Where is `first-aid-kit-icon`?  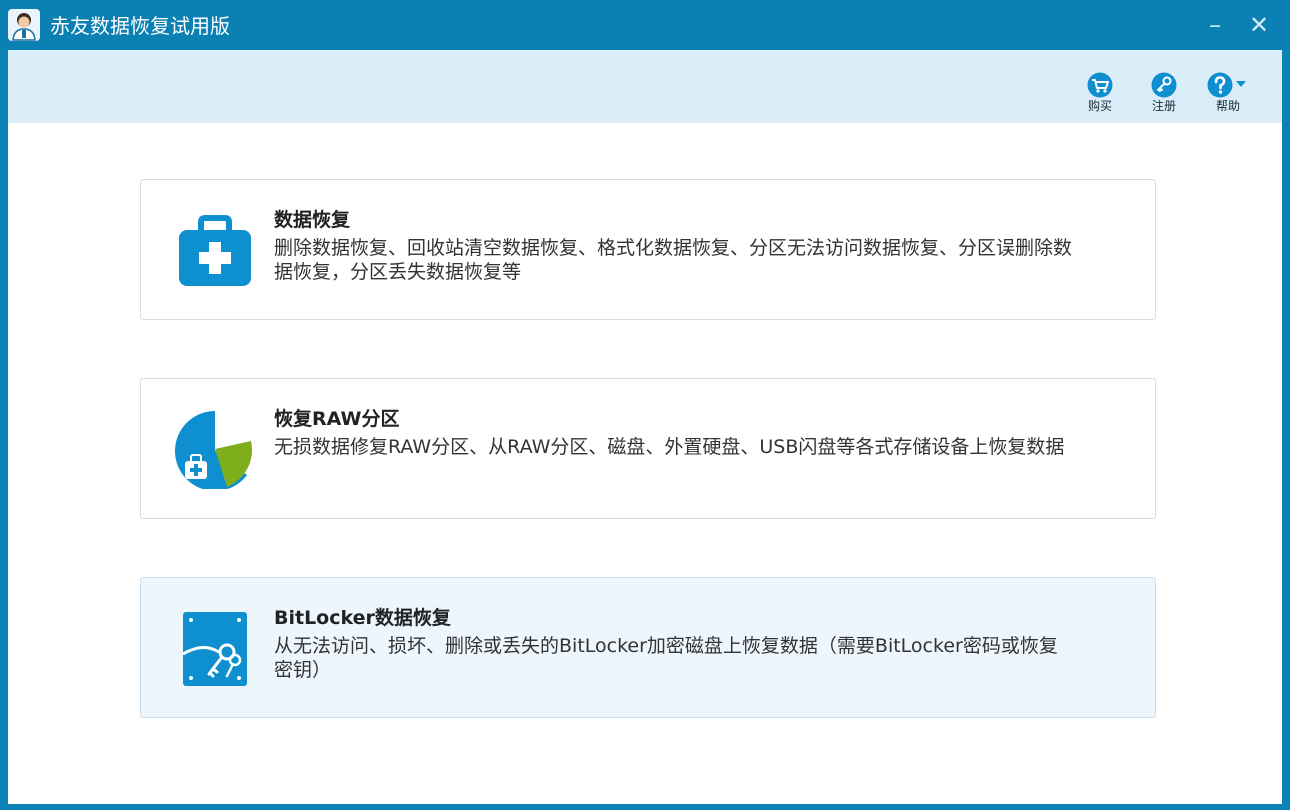
first-aid-kit-icon is located at coordinates (215, 250).